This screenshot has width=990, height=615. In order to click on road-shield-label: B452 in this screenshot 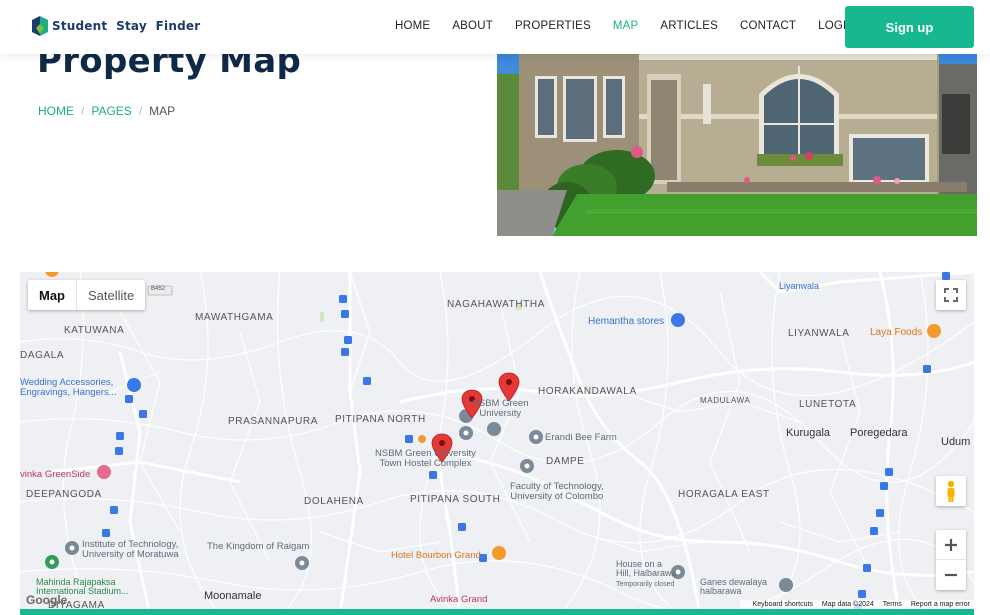, I will do `click(158, 289)`.